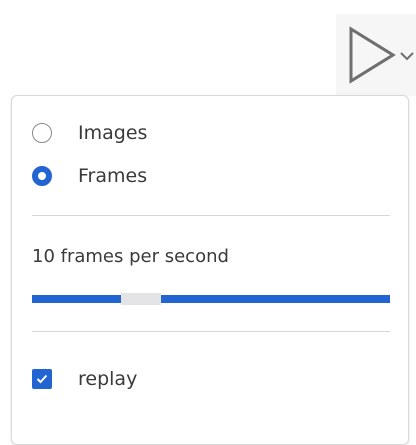 Image resolution: width=416 pixels, height=445 pixels. Describe the element at coordinates (130, 256) in the screenshot. I see `frame-rate-label: 10 frames per second` at that location.